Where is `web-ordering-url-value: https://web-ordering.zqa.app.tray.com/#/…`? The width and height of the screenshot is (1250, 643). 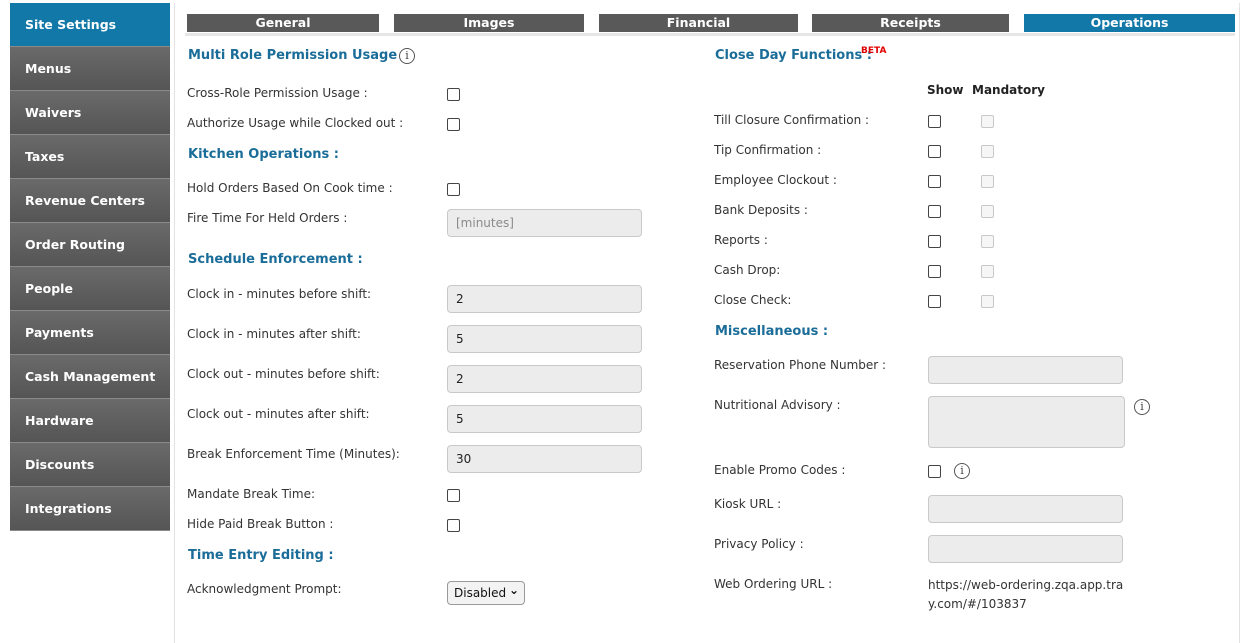 web-ordering-url-value: https://web-ordering.zqa.app.tray.com/#/… is located at coordinates (1026, 594).